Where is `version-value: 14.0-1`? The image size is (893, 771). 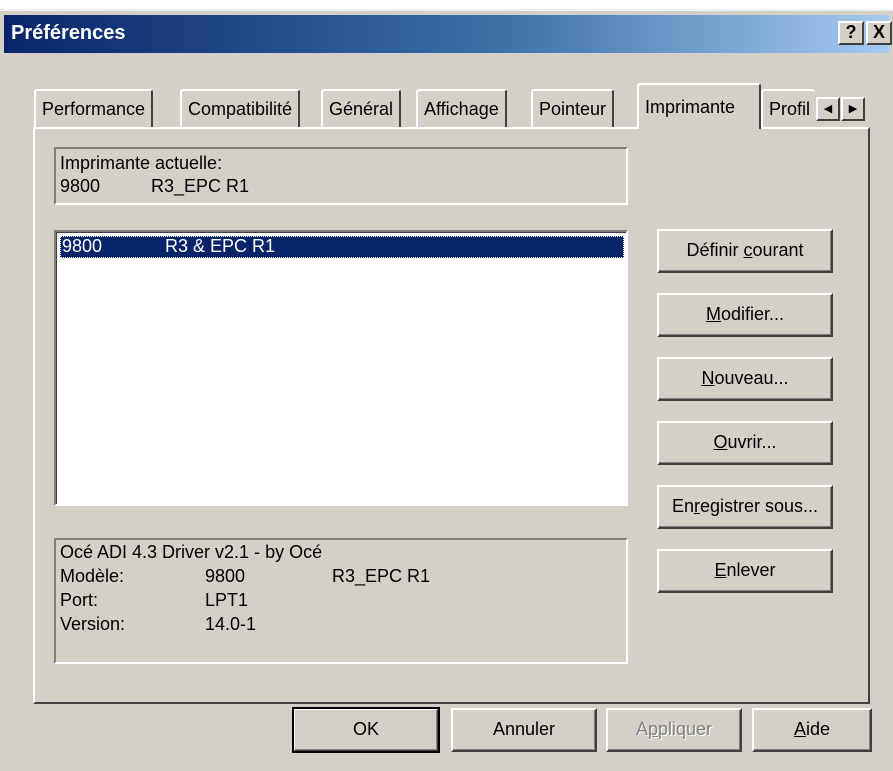 version-value: 14.0-1 is located at coordinates (231, 624).